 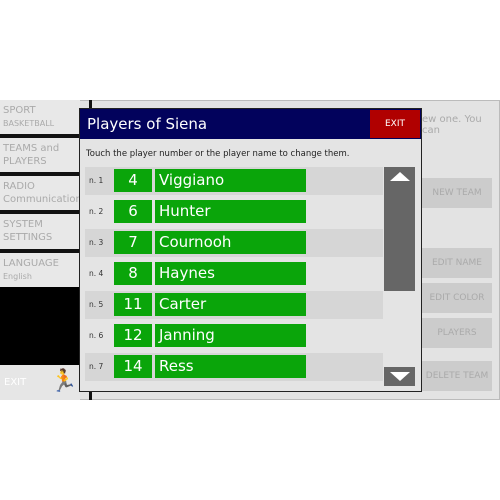 What do you see at coordinates (133, 211) in the screenshot?
I see `player-number-button: 6` at bounding box center [133, 211].